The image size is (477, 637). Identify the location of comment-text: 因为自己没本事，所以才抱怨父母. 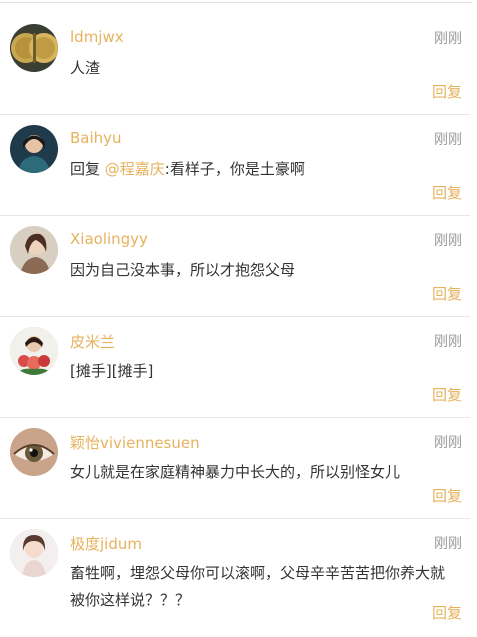
(183, 270).